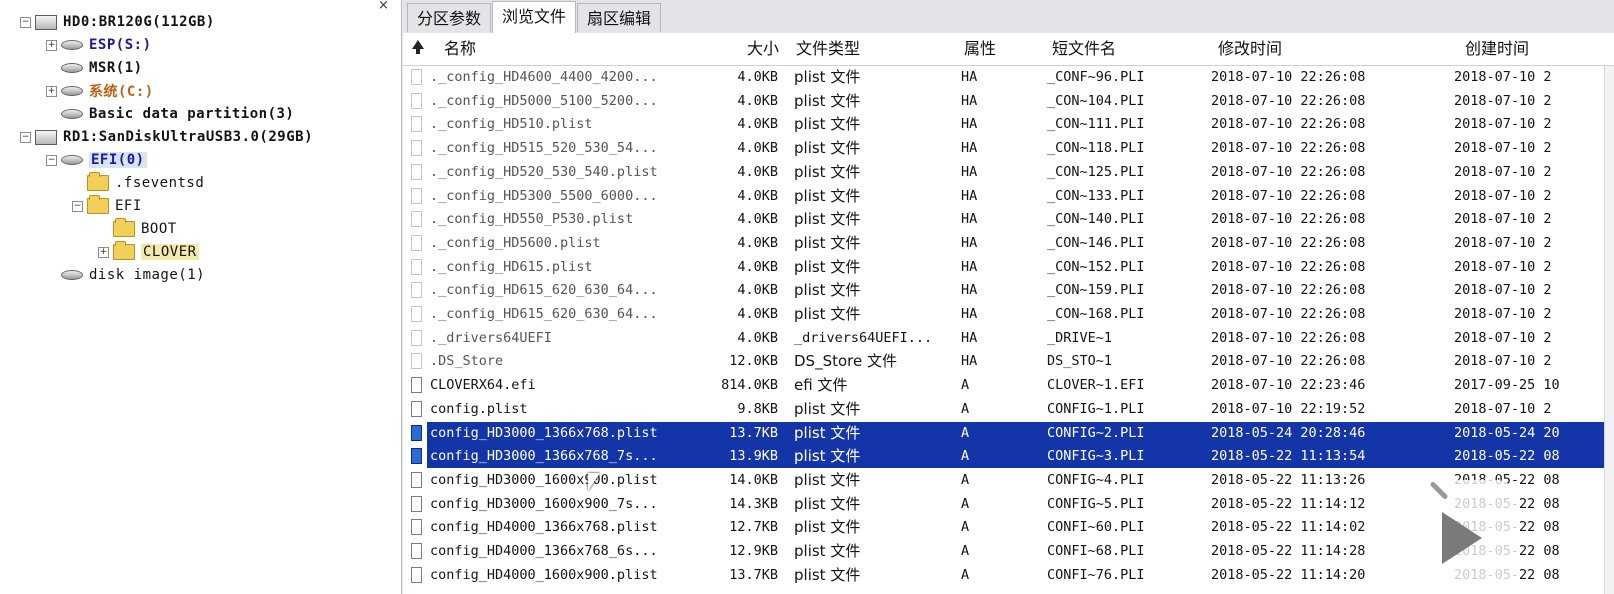  What do you see at coordinates (1096, 243) in the screenshot?
I see `file-short-name: _CON~146.PLI` at bounding box center [1096, 243].